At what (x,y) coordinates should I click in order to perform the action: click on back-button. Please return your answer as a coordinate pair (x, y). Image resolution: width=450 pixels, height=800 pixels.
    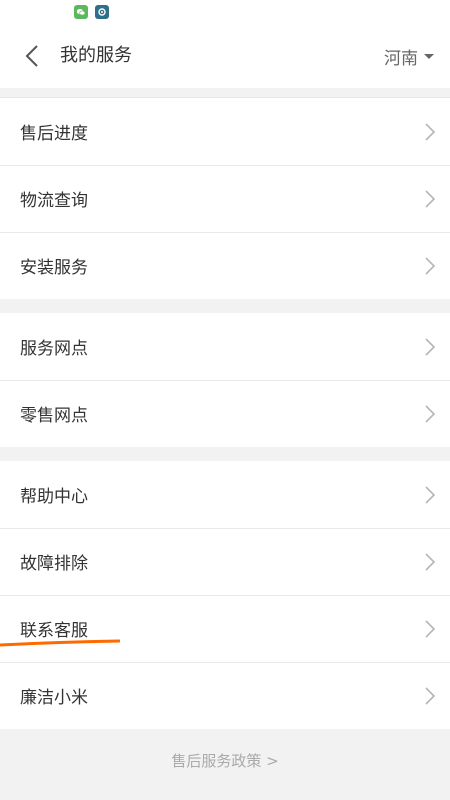
    Looking at the image, I should click on (32, 56).